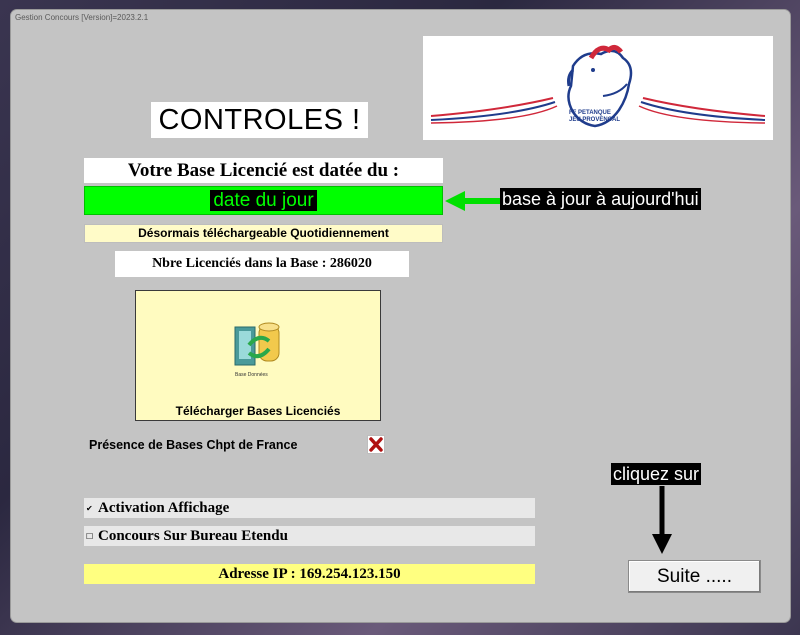 This screenshot has height=635, width=800. Describe the element at coordinates (251, 375) in the screenshot. I see `database-icon-caption: Base Données` at that location.